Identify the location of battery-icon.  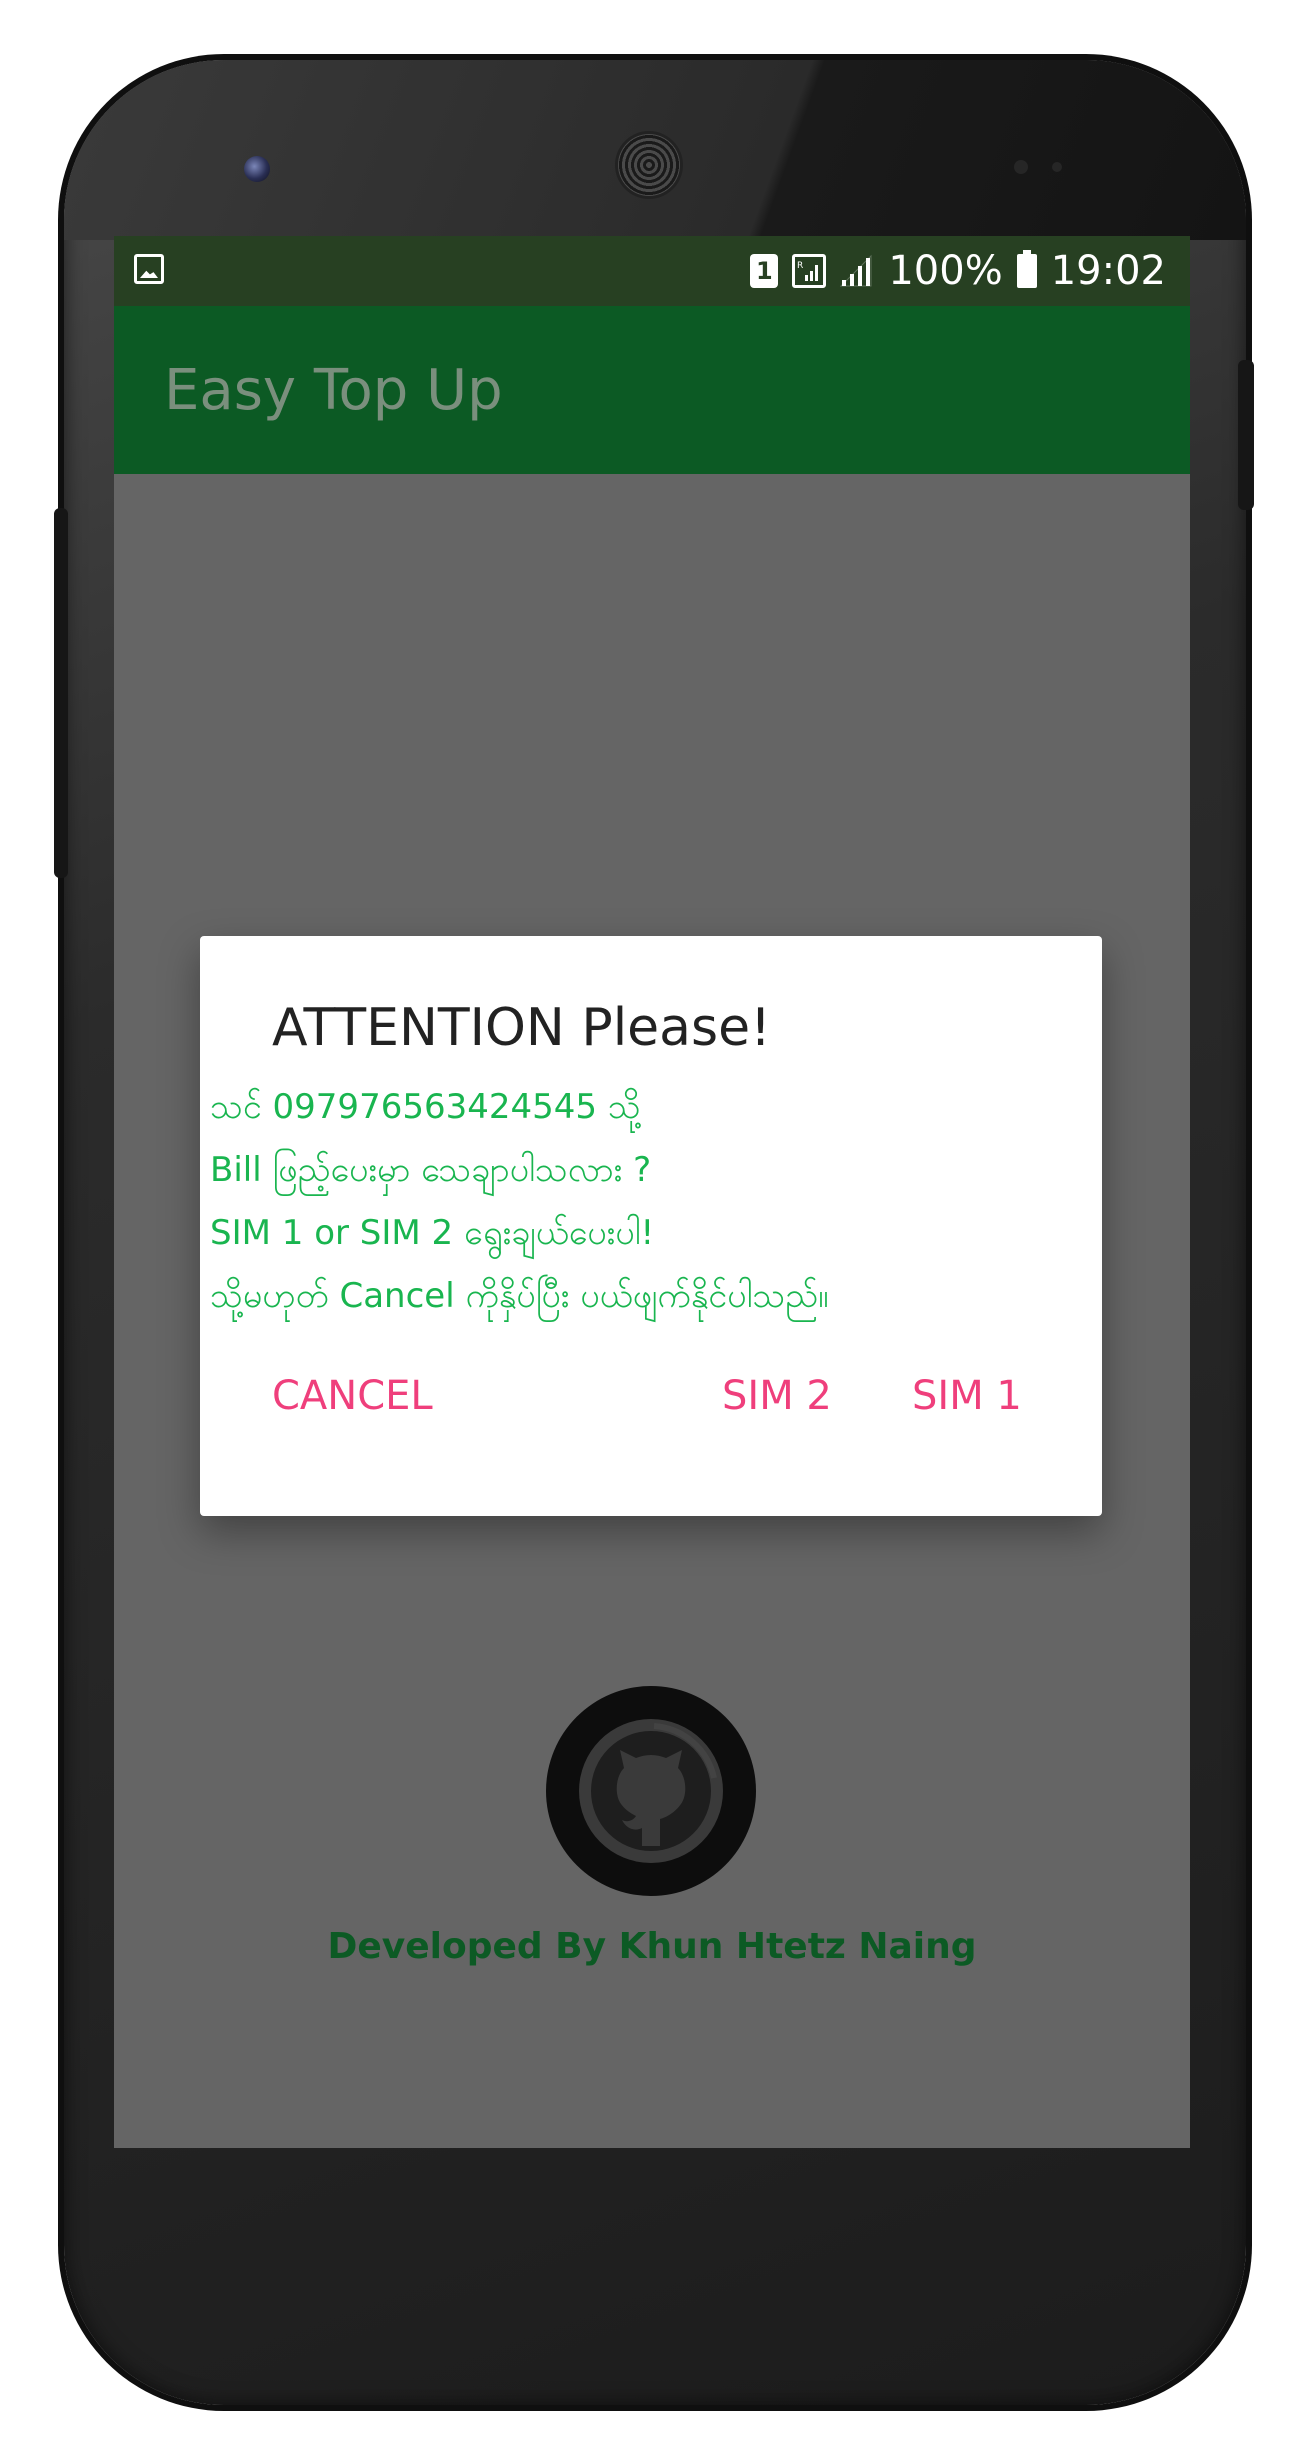
(1026, 269).